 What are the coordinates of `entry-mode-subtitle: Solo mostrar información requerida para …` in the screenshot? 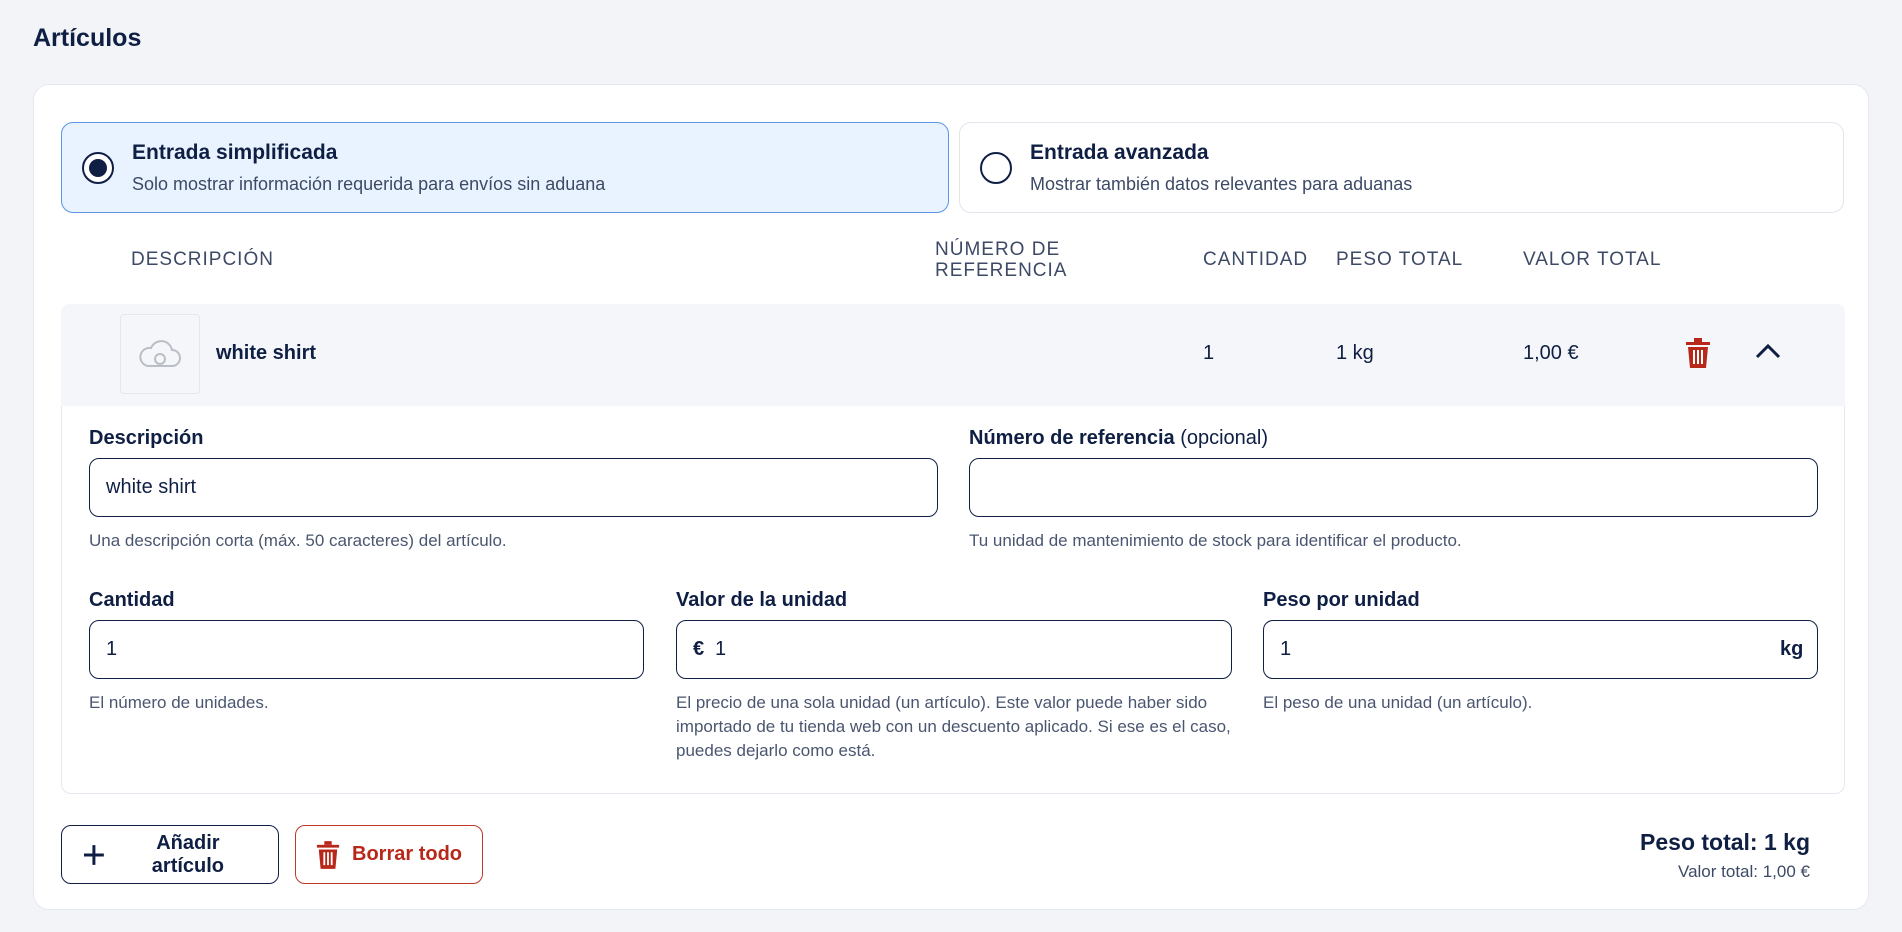 It's located at (369, 184).